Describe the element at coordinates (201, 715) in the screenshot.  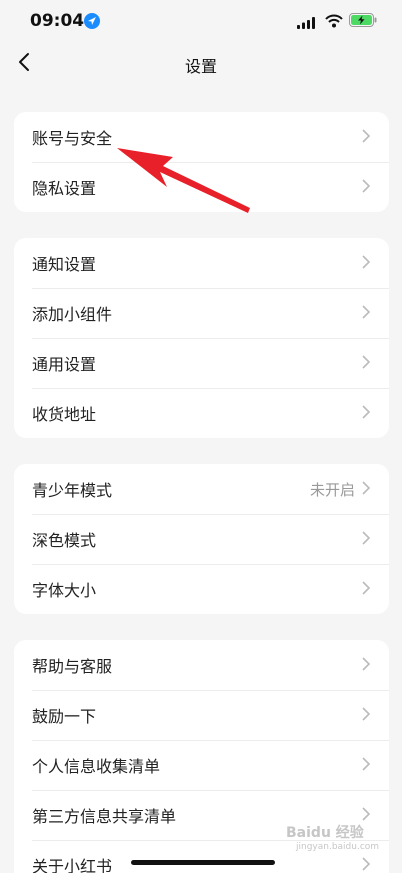
I see `settings-item-encourage: 鼓励一下` at that location.